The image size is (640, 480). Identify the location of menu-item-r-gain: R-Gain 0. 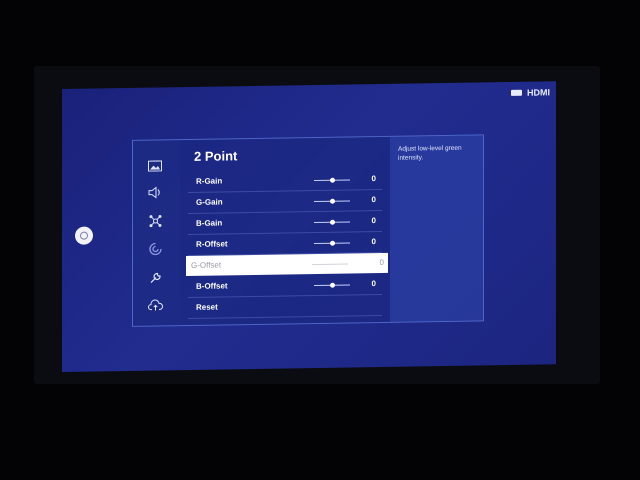
(285, 181).